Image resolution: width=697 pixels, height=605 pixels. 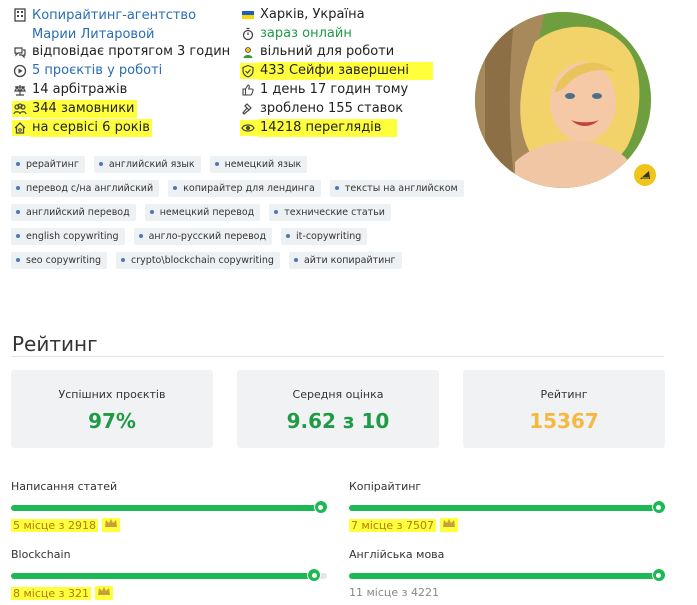 I want to click on rating-title: Рейтинг, so click(x=55, y=344).